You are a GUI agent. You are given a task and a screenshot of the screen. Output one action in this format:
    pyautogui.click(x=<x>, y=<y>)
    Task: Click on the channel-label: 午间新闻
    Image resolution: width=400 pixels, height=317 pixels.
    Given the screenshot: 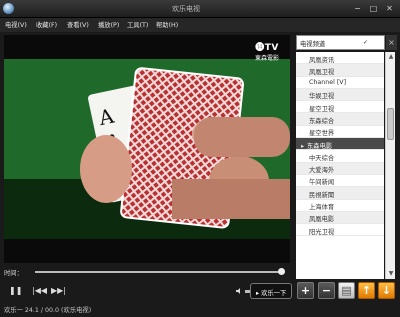 What is the action you would take?
    pyautogui.click(x=322, y=183)
    